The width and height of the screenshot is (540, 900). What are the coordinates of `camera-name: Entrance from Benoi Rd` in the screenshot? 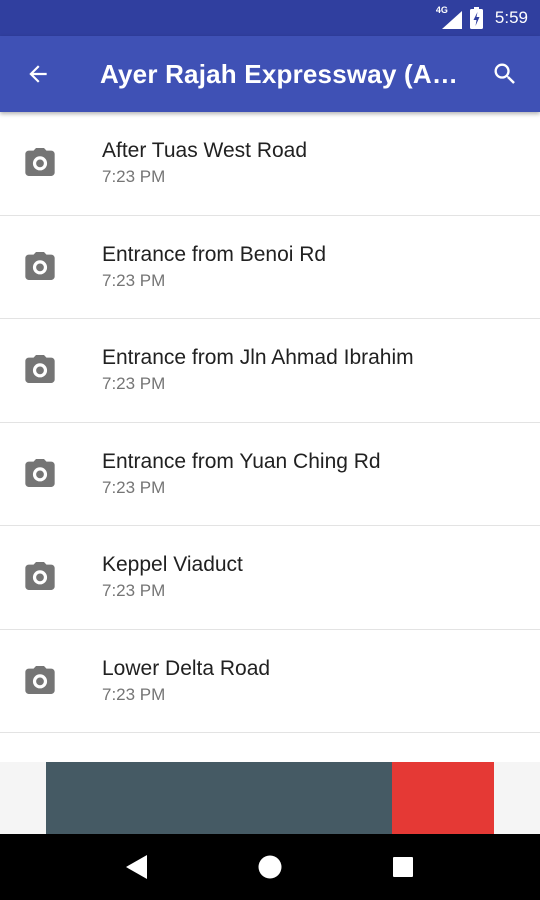 It's located at (214, 254).